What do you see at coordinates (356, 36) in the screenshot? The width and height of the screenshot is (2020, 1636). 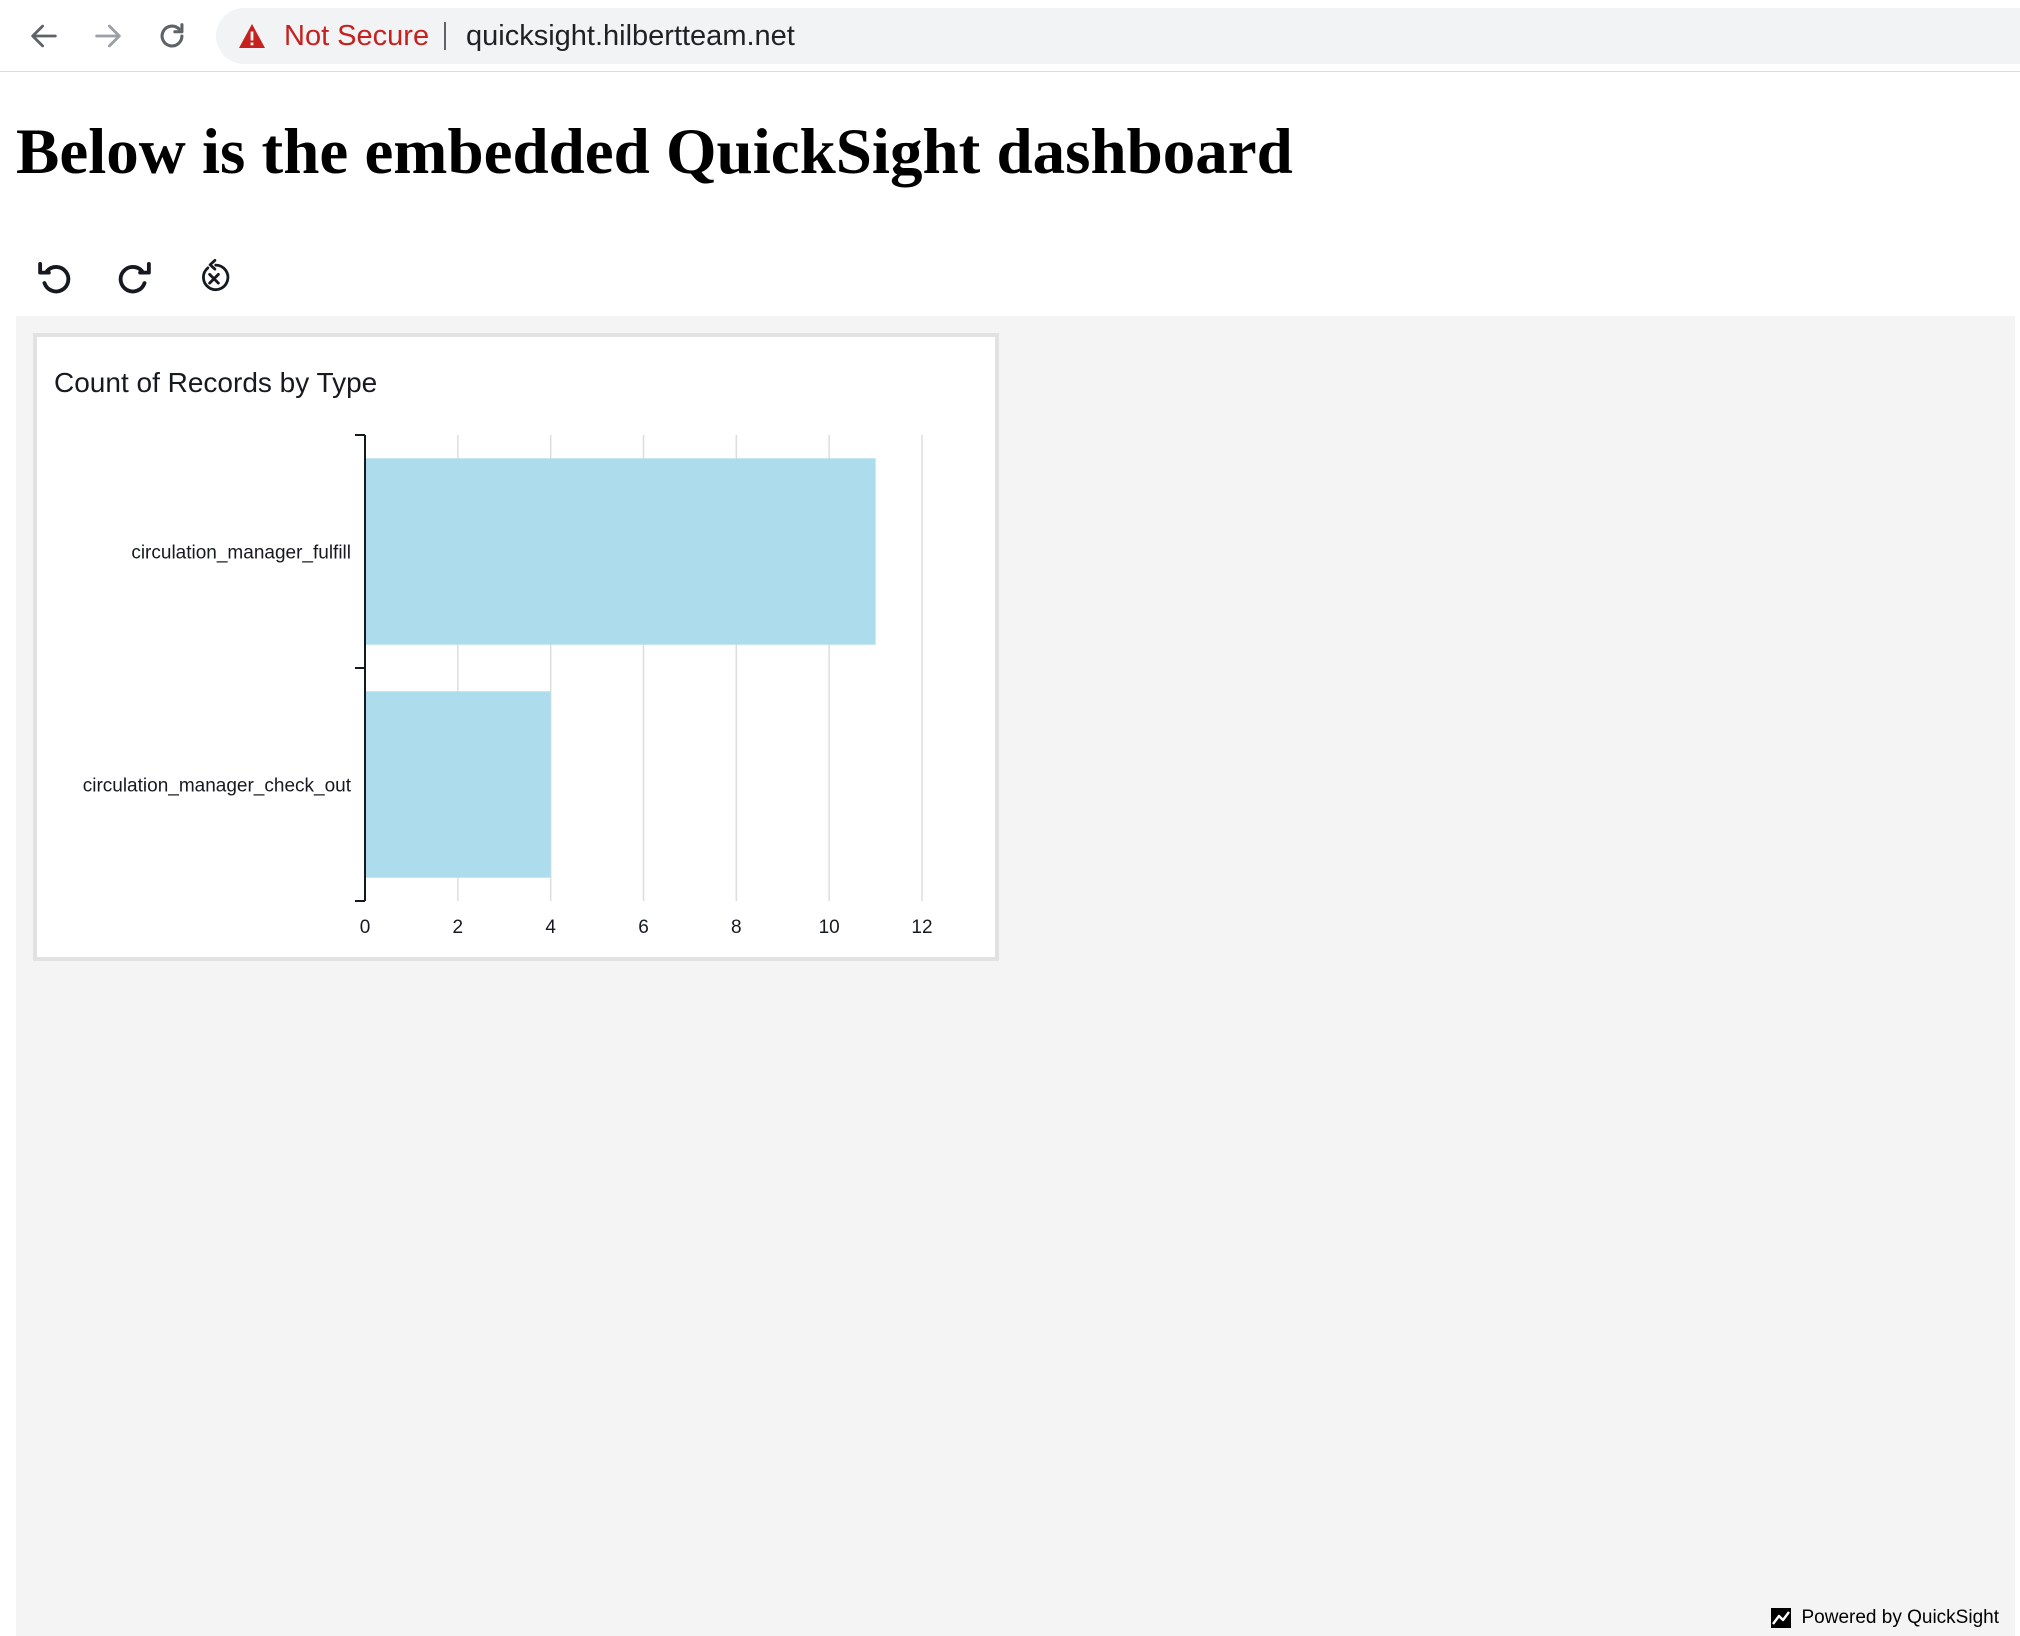 I see `security-status-label: Not Secure` at bounding box center [356, 36].